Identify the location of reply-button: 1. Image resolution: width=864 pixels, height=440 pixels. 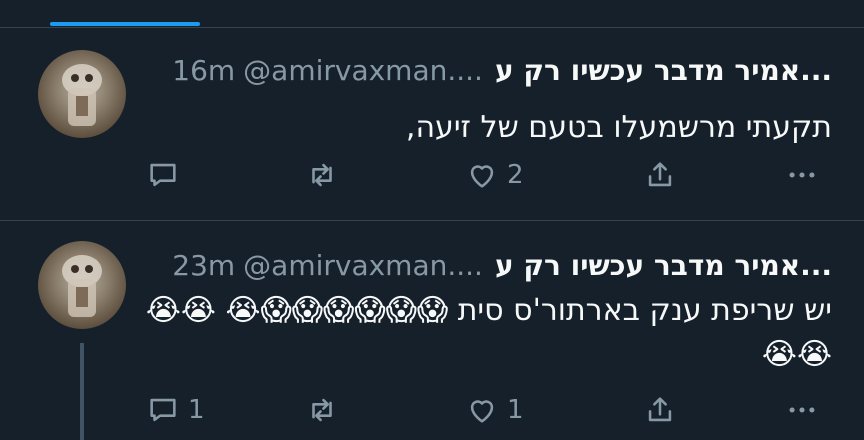
(175, 410).